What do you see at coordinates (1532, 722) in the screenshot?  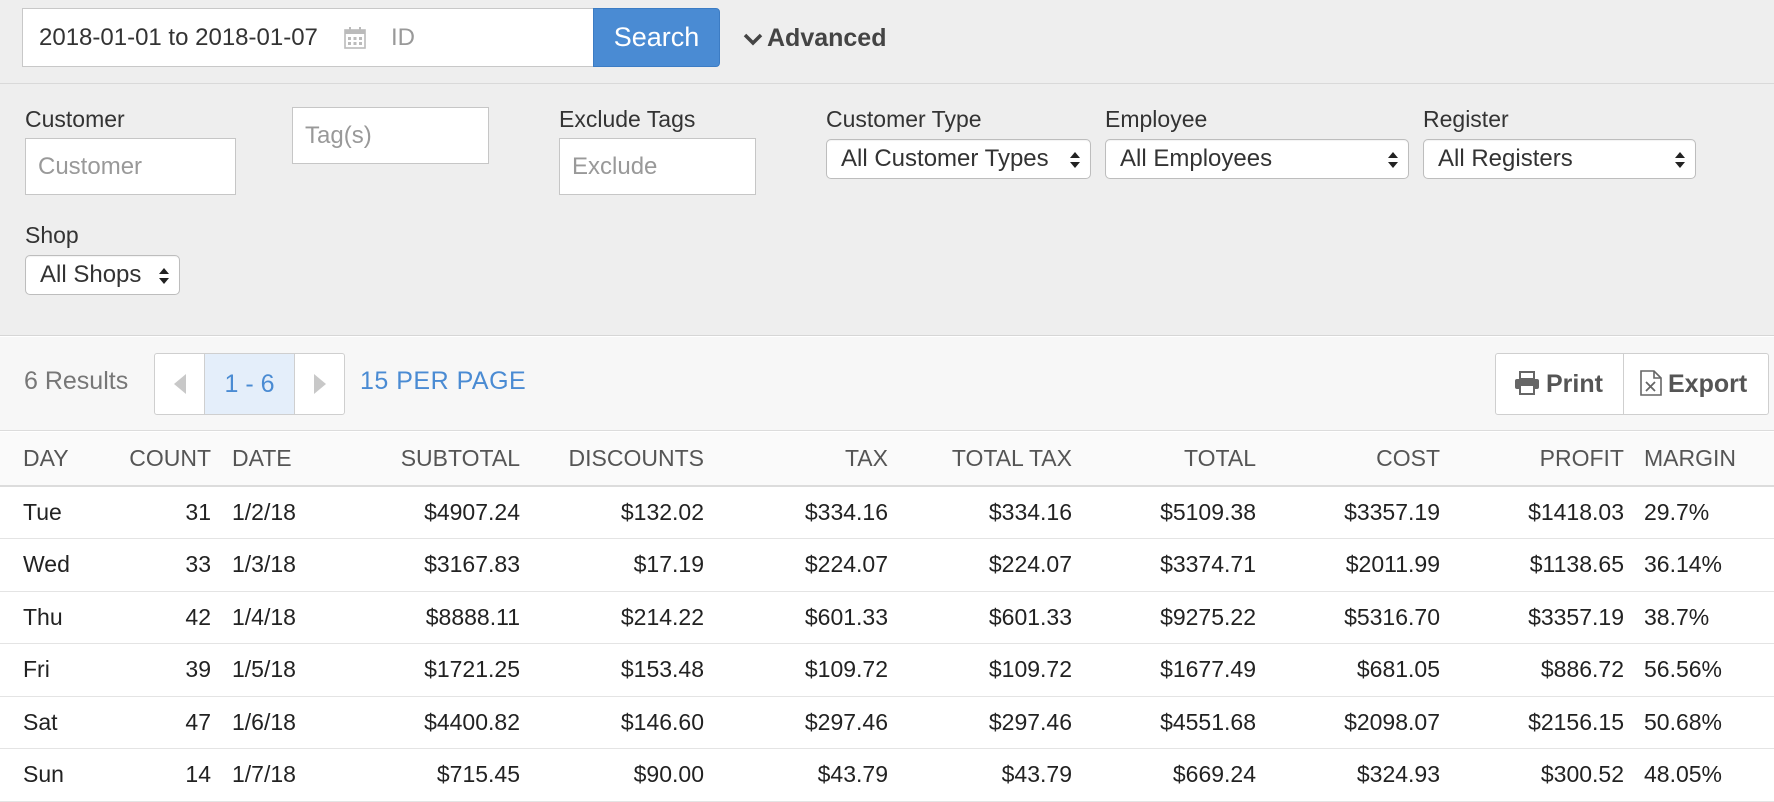 I see `cell-profit: $2156.15` at bounding box center [1532, 722].